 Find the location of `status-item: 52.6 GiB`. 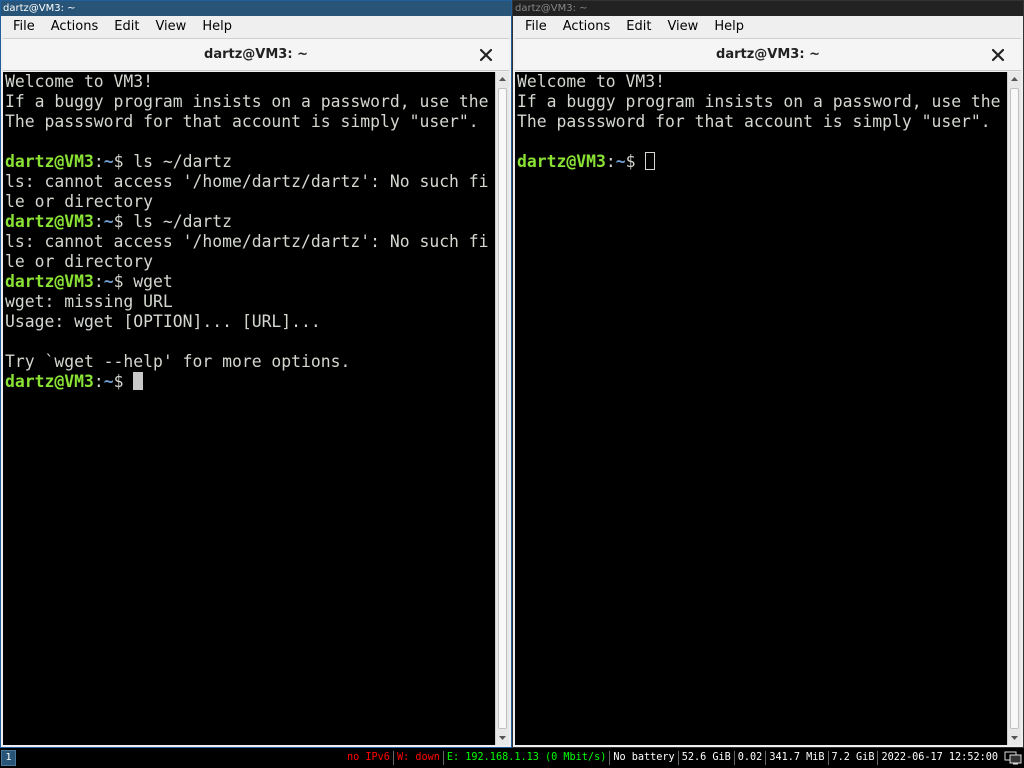

status-item: 52.6 GiB is located at coordinates (706, 757).